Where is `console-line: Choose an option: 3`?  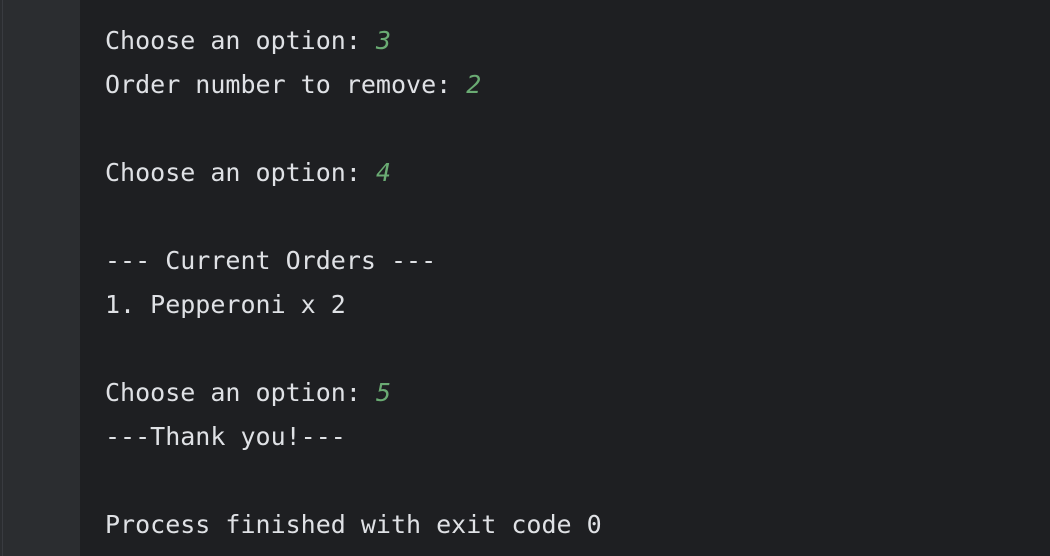
console-line: Choose an option: 3 is located at coordinates (248, 41).